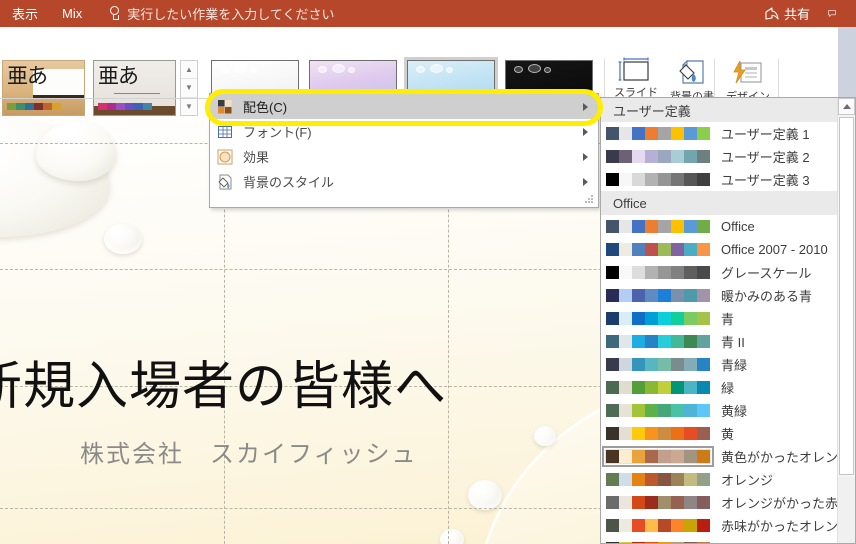 The image size is (856, 544). Describe the element at coordinates (780, 503) in the screenshot. I see `color-theme-label: オレンジがかった赤` at that location.